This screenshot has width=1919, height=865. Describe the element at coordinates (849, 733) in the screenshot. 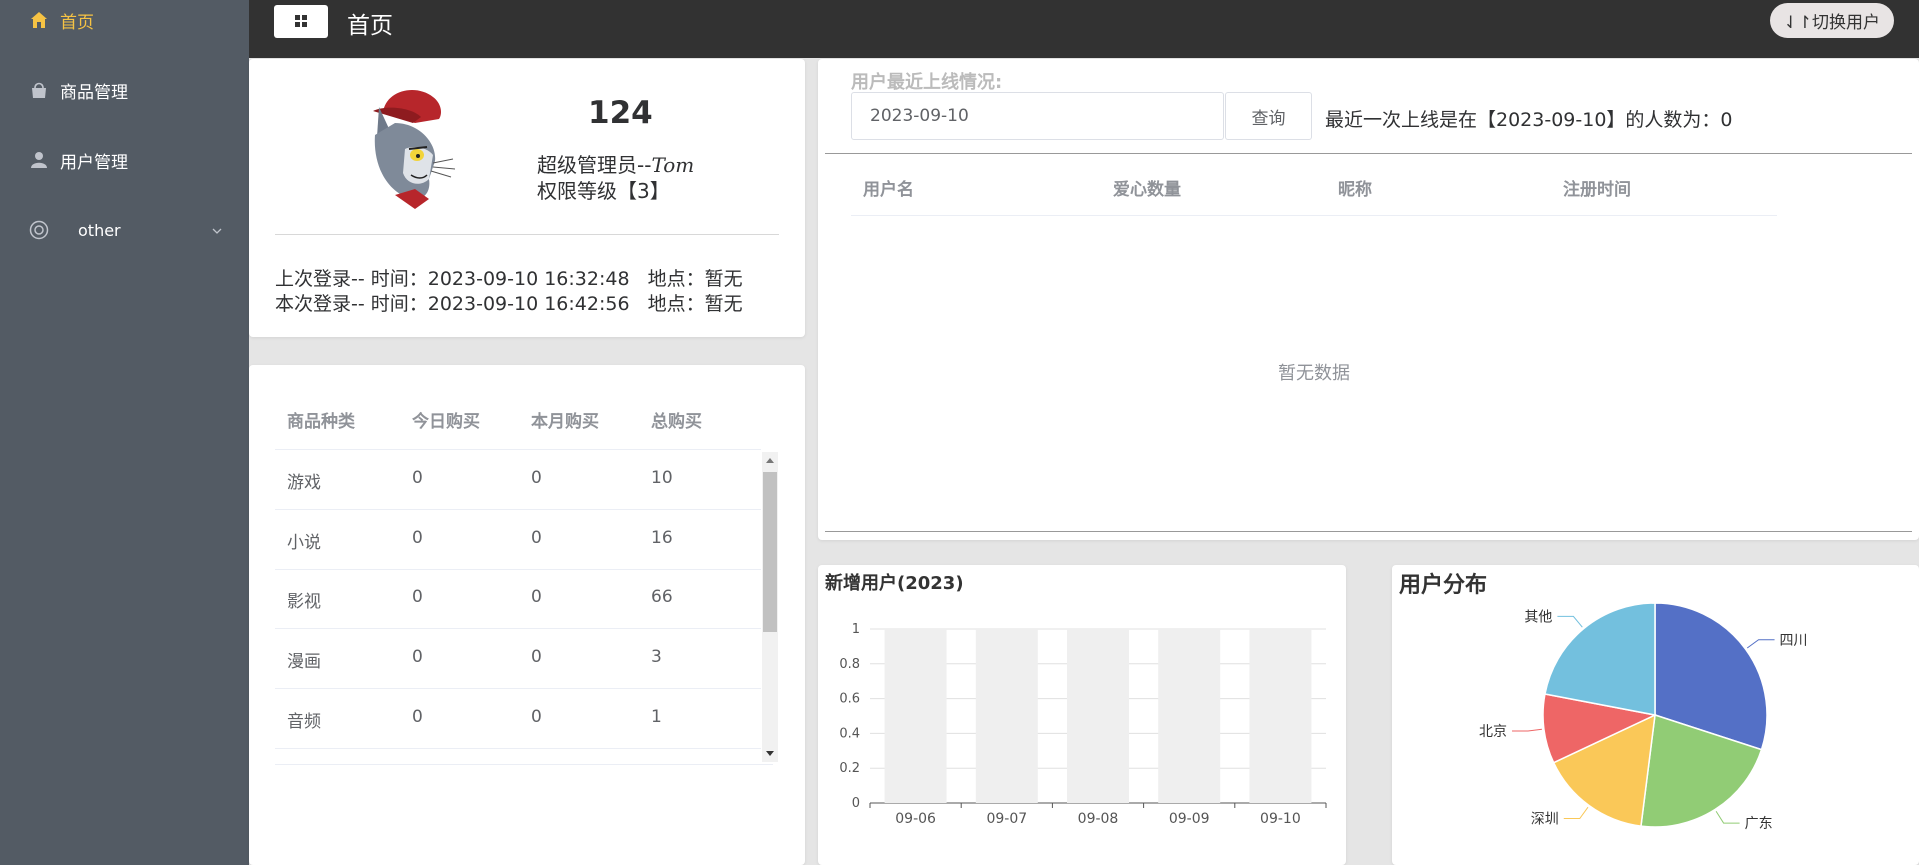

I see `y-tick-label: 0.4` at that location.